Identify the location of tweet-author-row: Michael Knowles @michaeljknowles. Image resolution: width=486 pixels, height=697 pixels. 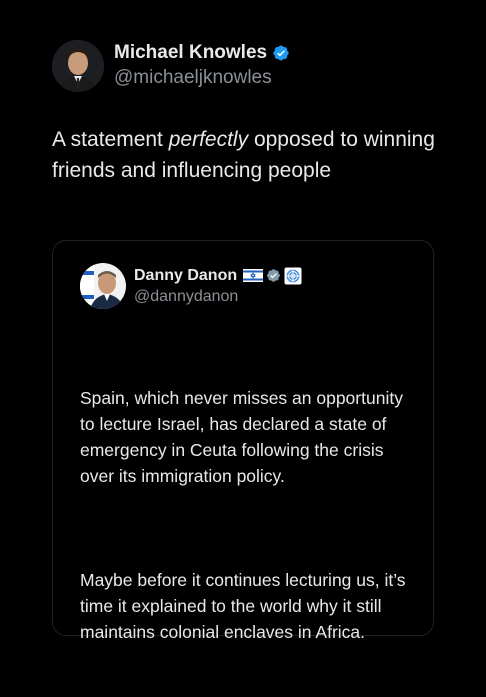
(171, 66).